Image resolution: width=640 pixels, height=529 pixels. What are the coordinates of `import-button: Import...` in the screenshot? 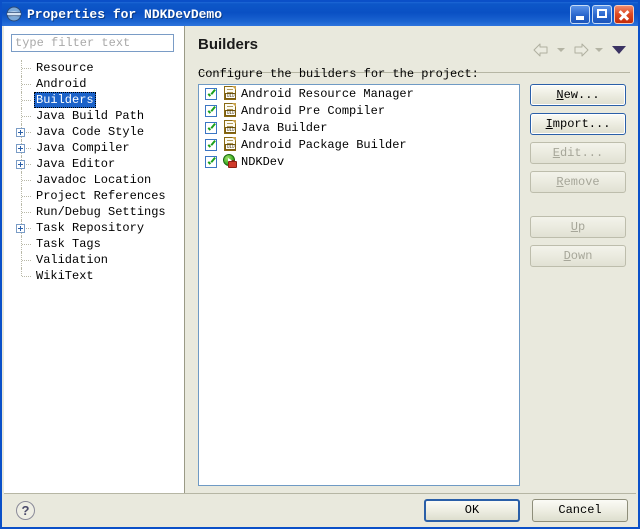 It's located at (578, 124).